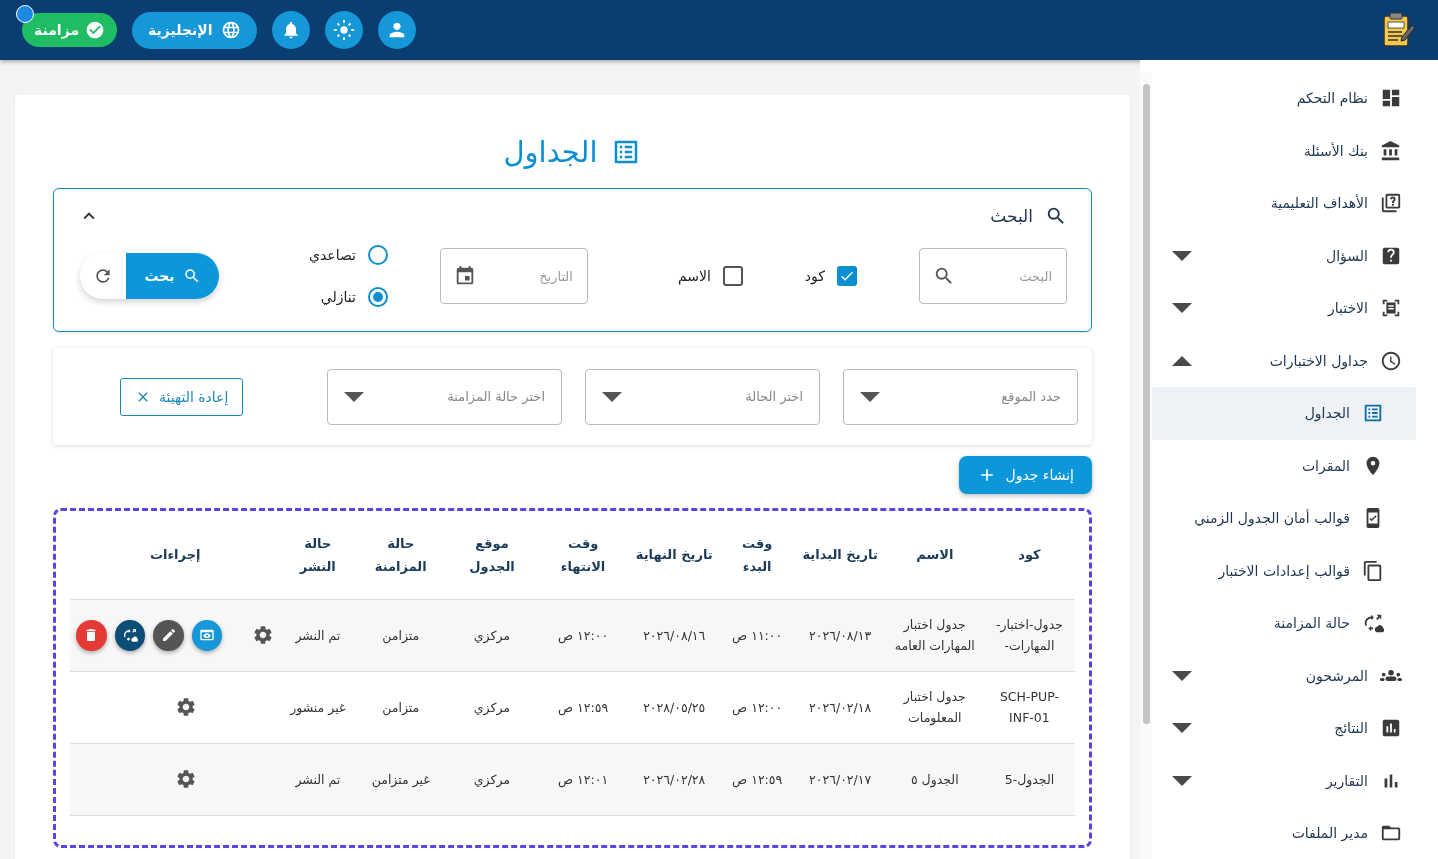 Image resolution: width=1438 pixels, height=859 pixels. I want to click on sun-icon, so click(343, 30).